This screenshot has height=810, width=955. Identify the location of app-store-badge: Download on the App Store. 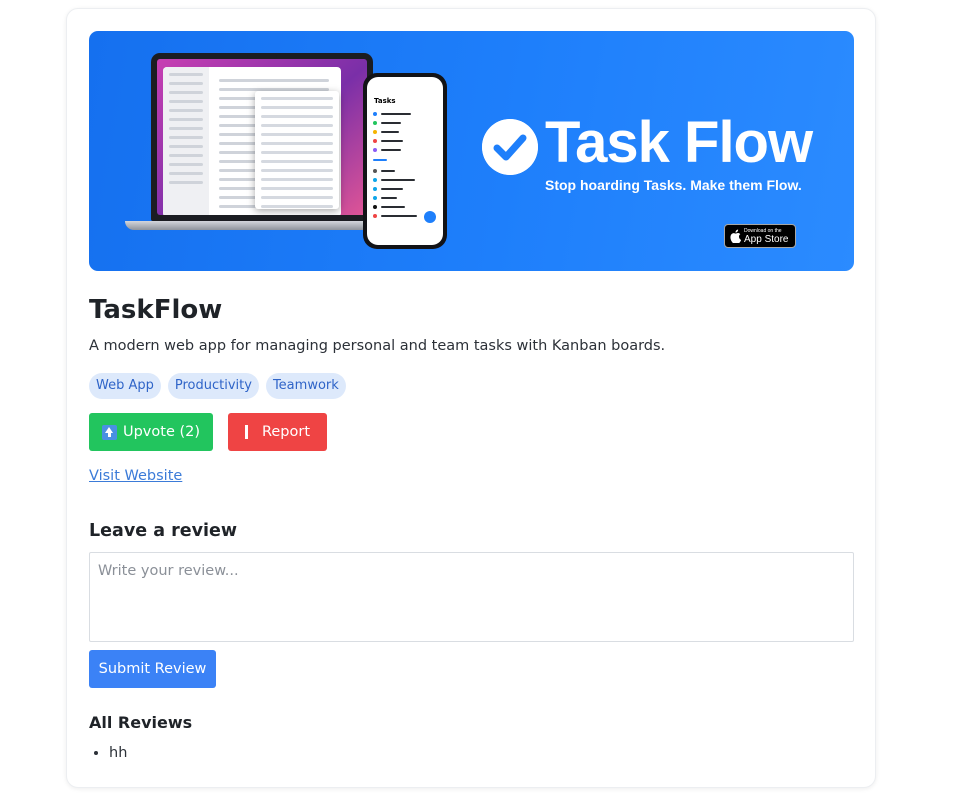
(760, 236).